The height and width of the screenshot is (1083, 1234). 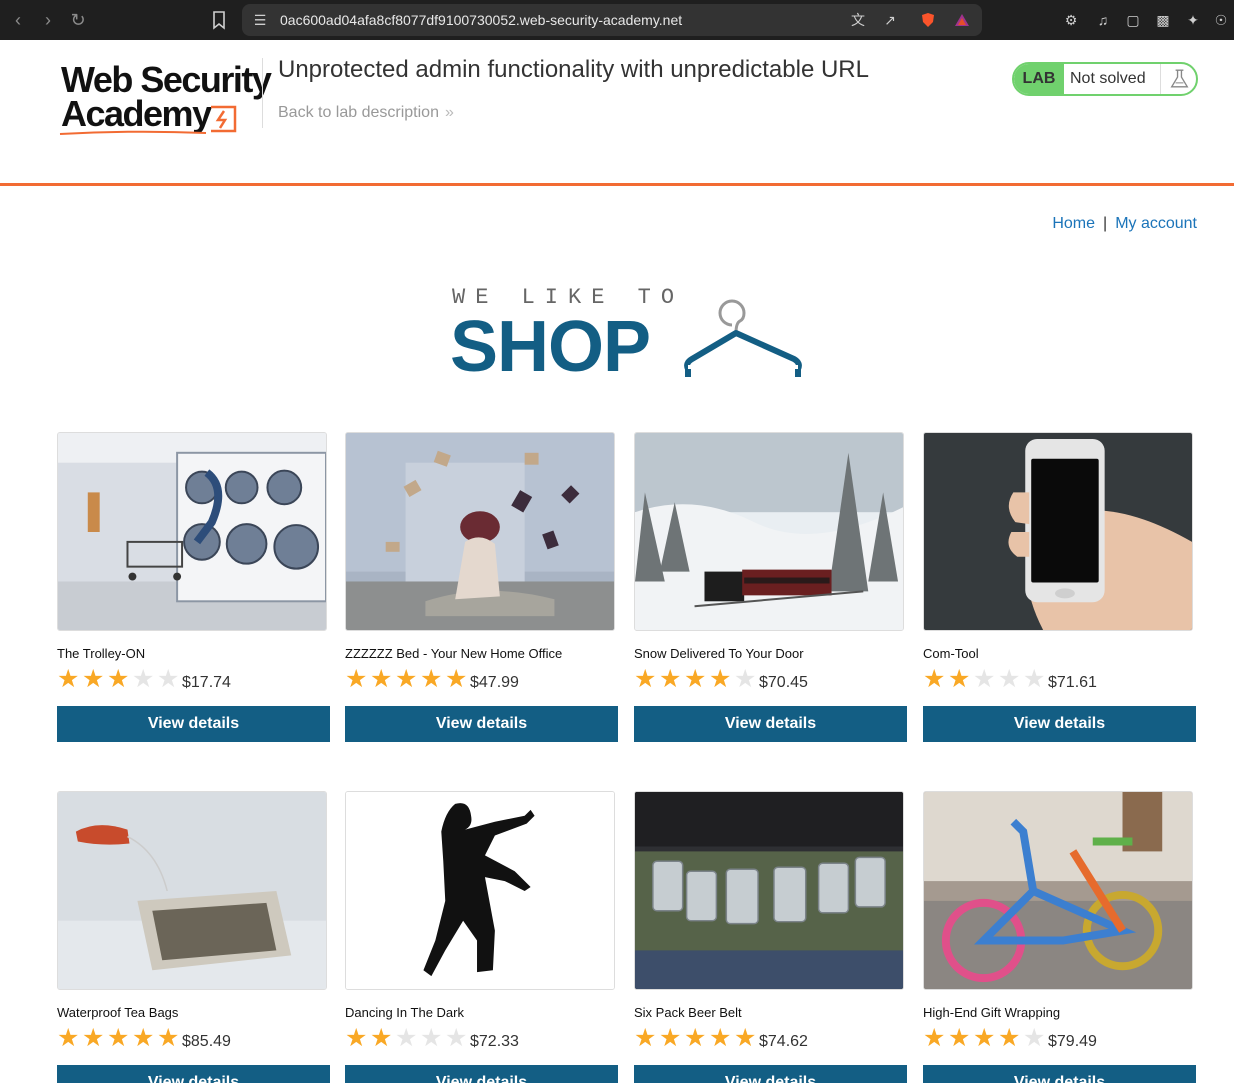 I want to click on product-price: $74.62, so click(x=783, y=1041).